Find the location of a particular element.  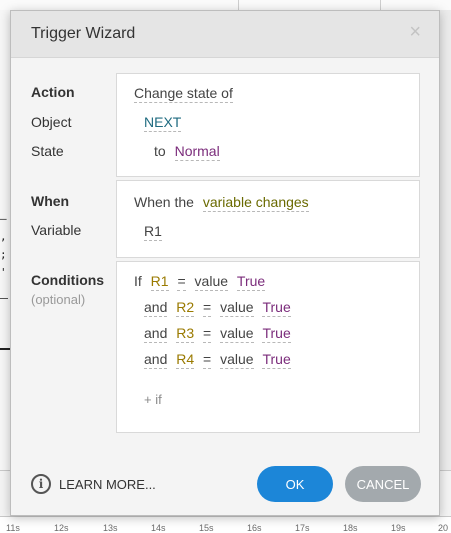

cancel-button: CANCEL is located at coordinates (383, 484).